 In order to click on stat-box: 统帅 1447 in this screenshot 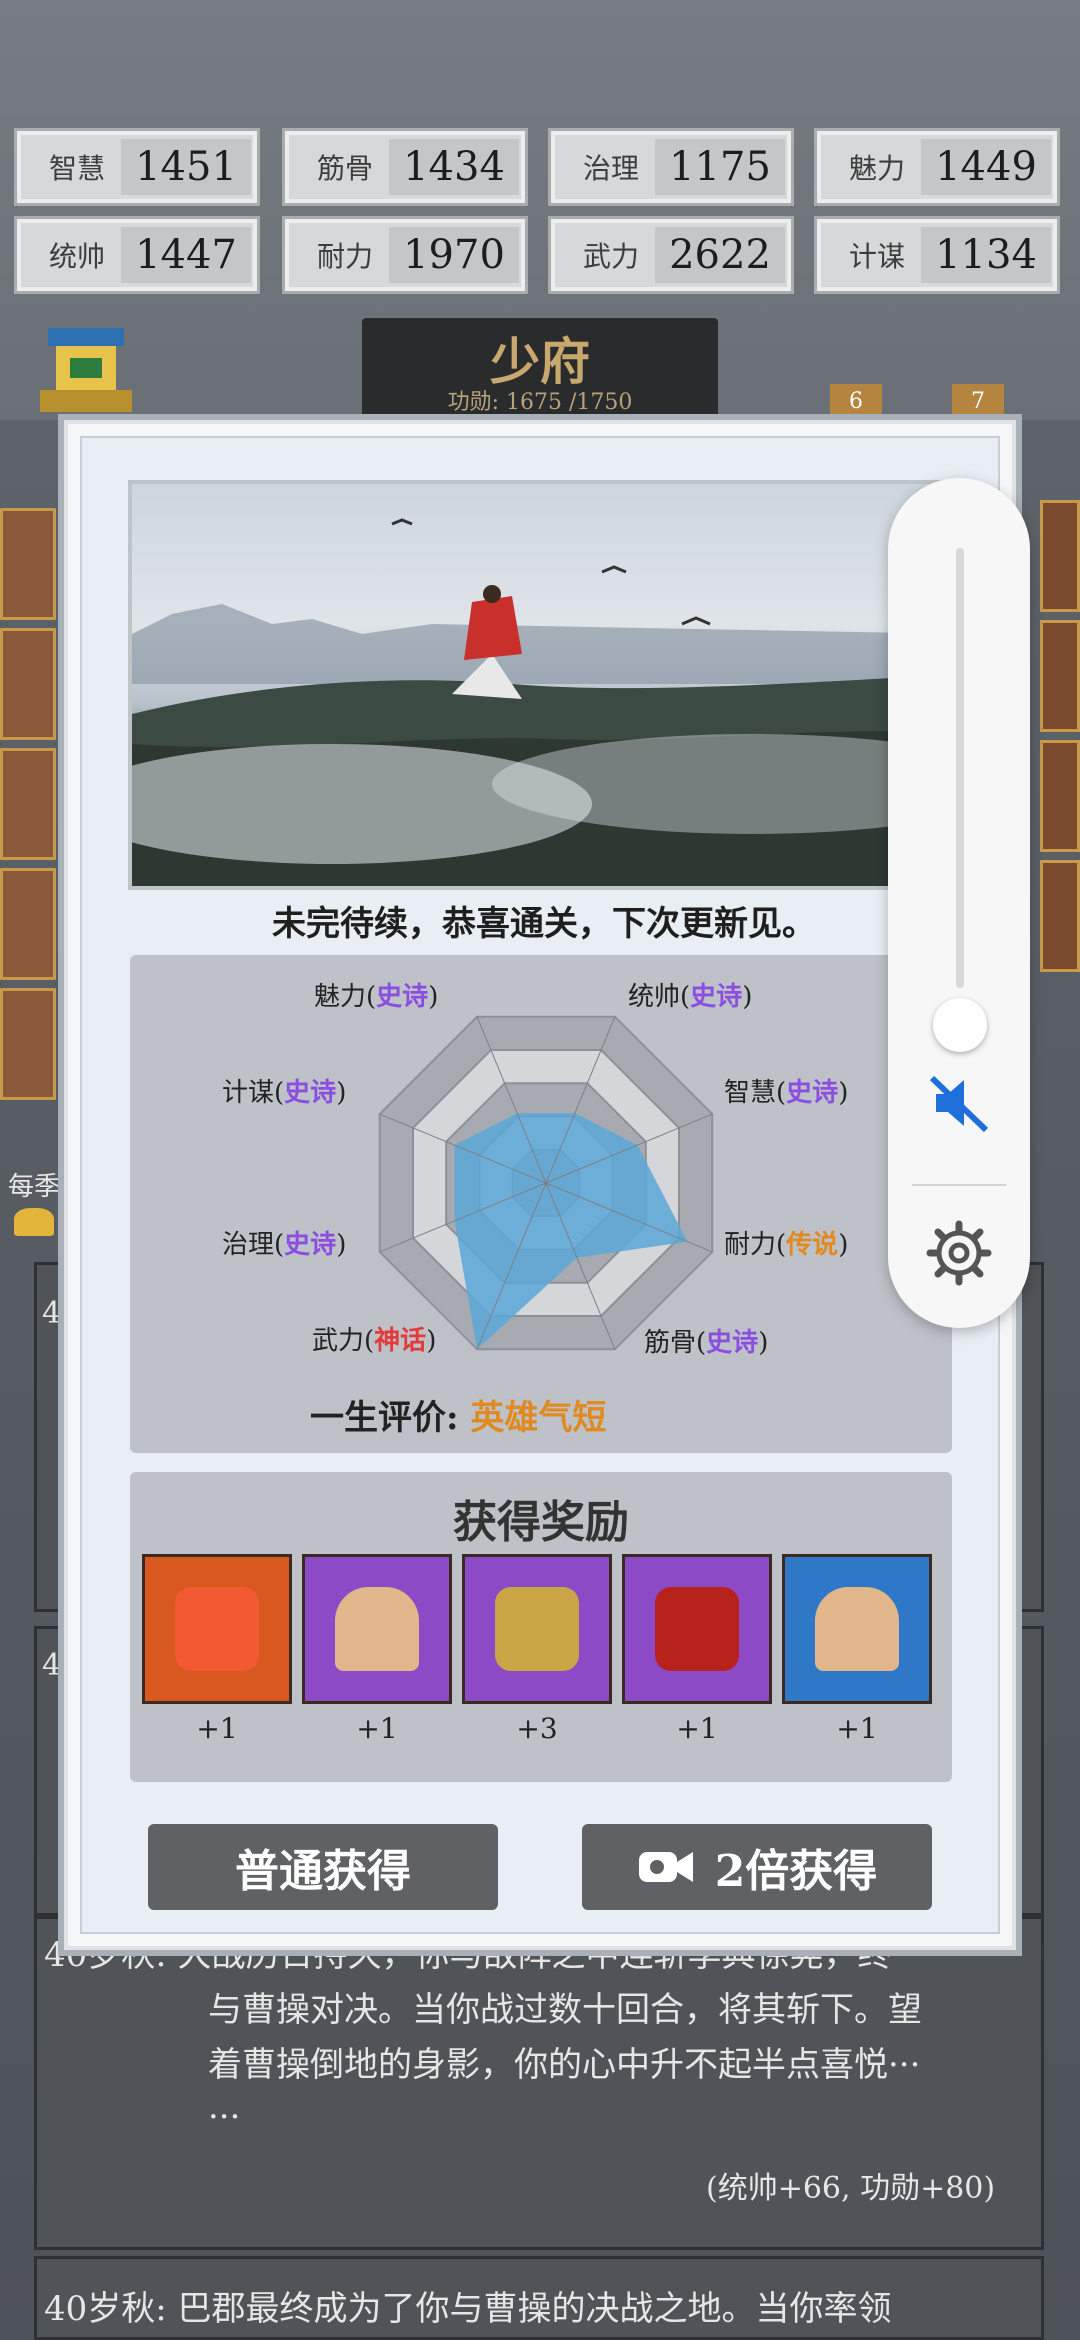, I will do `click(137, 255)`.